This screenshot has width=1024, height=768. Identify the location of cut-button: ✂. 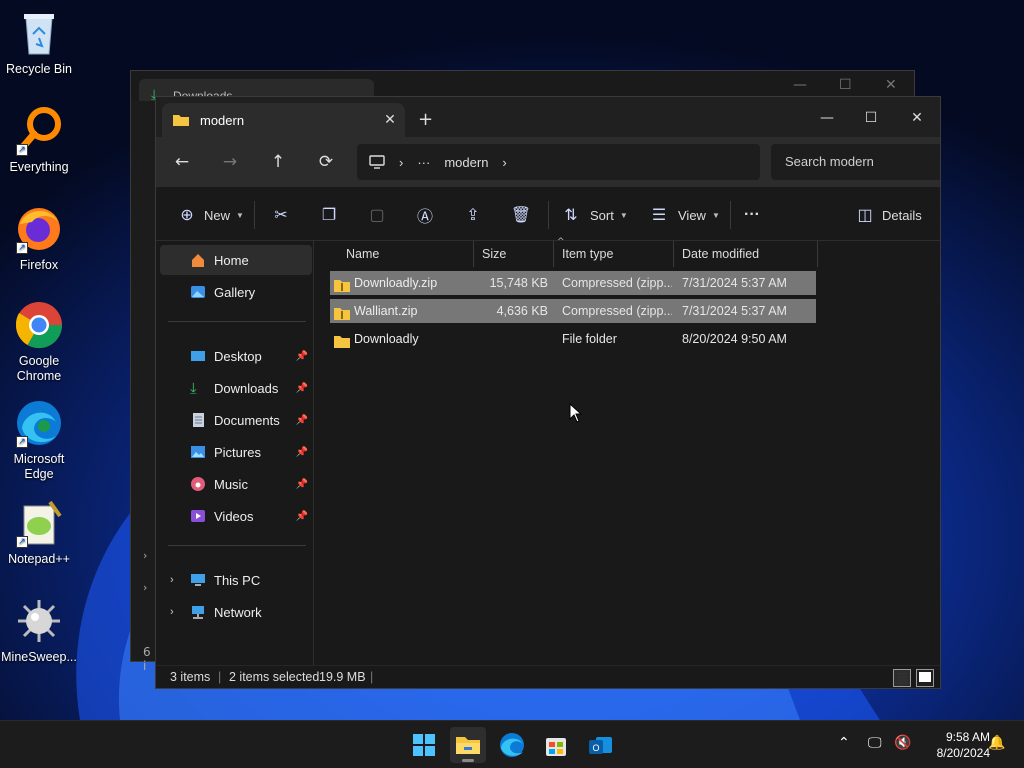
(281, 215).